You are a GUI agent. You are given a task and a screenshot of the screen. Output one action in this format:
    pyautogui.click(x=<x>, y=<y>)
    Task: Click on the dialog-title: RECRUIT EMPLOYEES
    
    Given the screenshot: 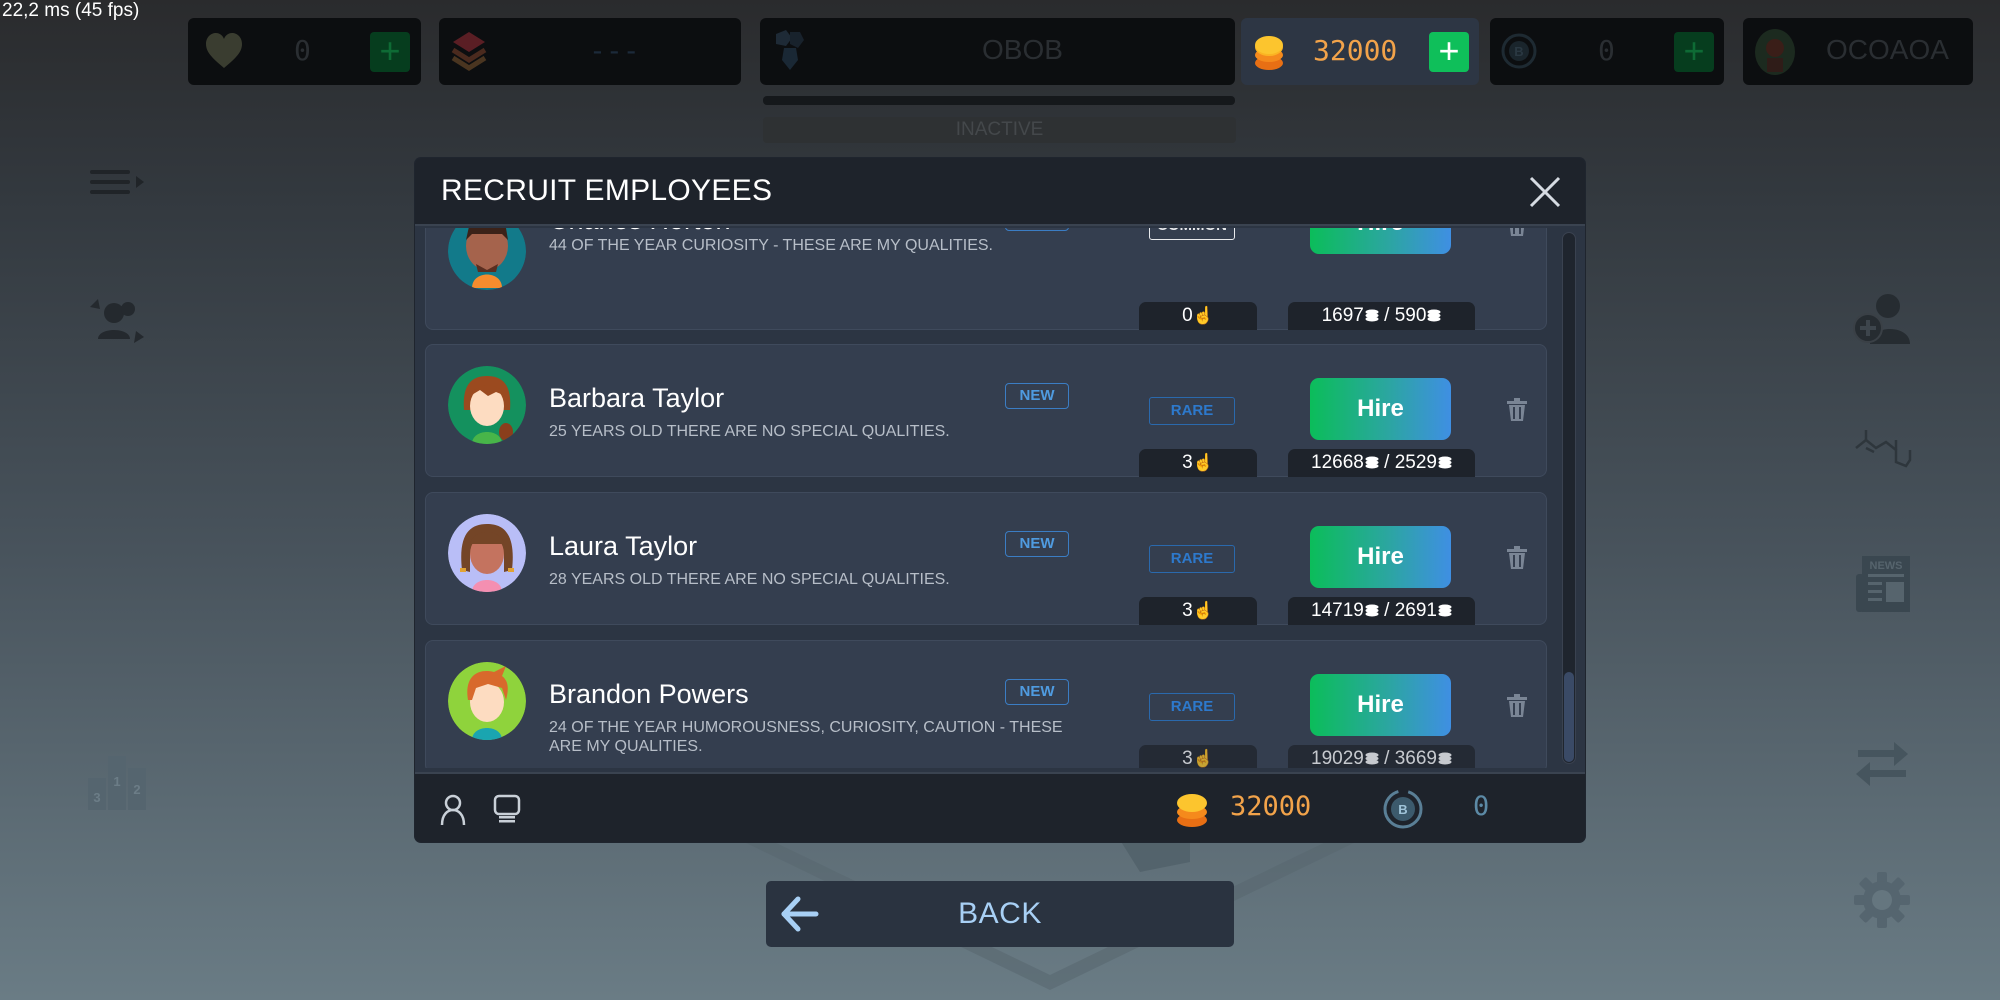 What is the action you would take?
    pyautogui.click(x=607, y=190)
    